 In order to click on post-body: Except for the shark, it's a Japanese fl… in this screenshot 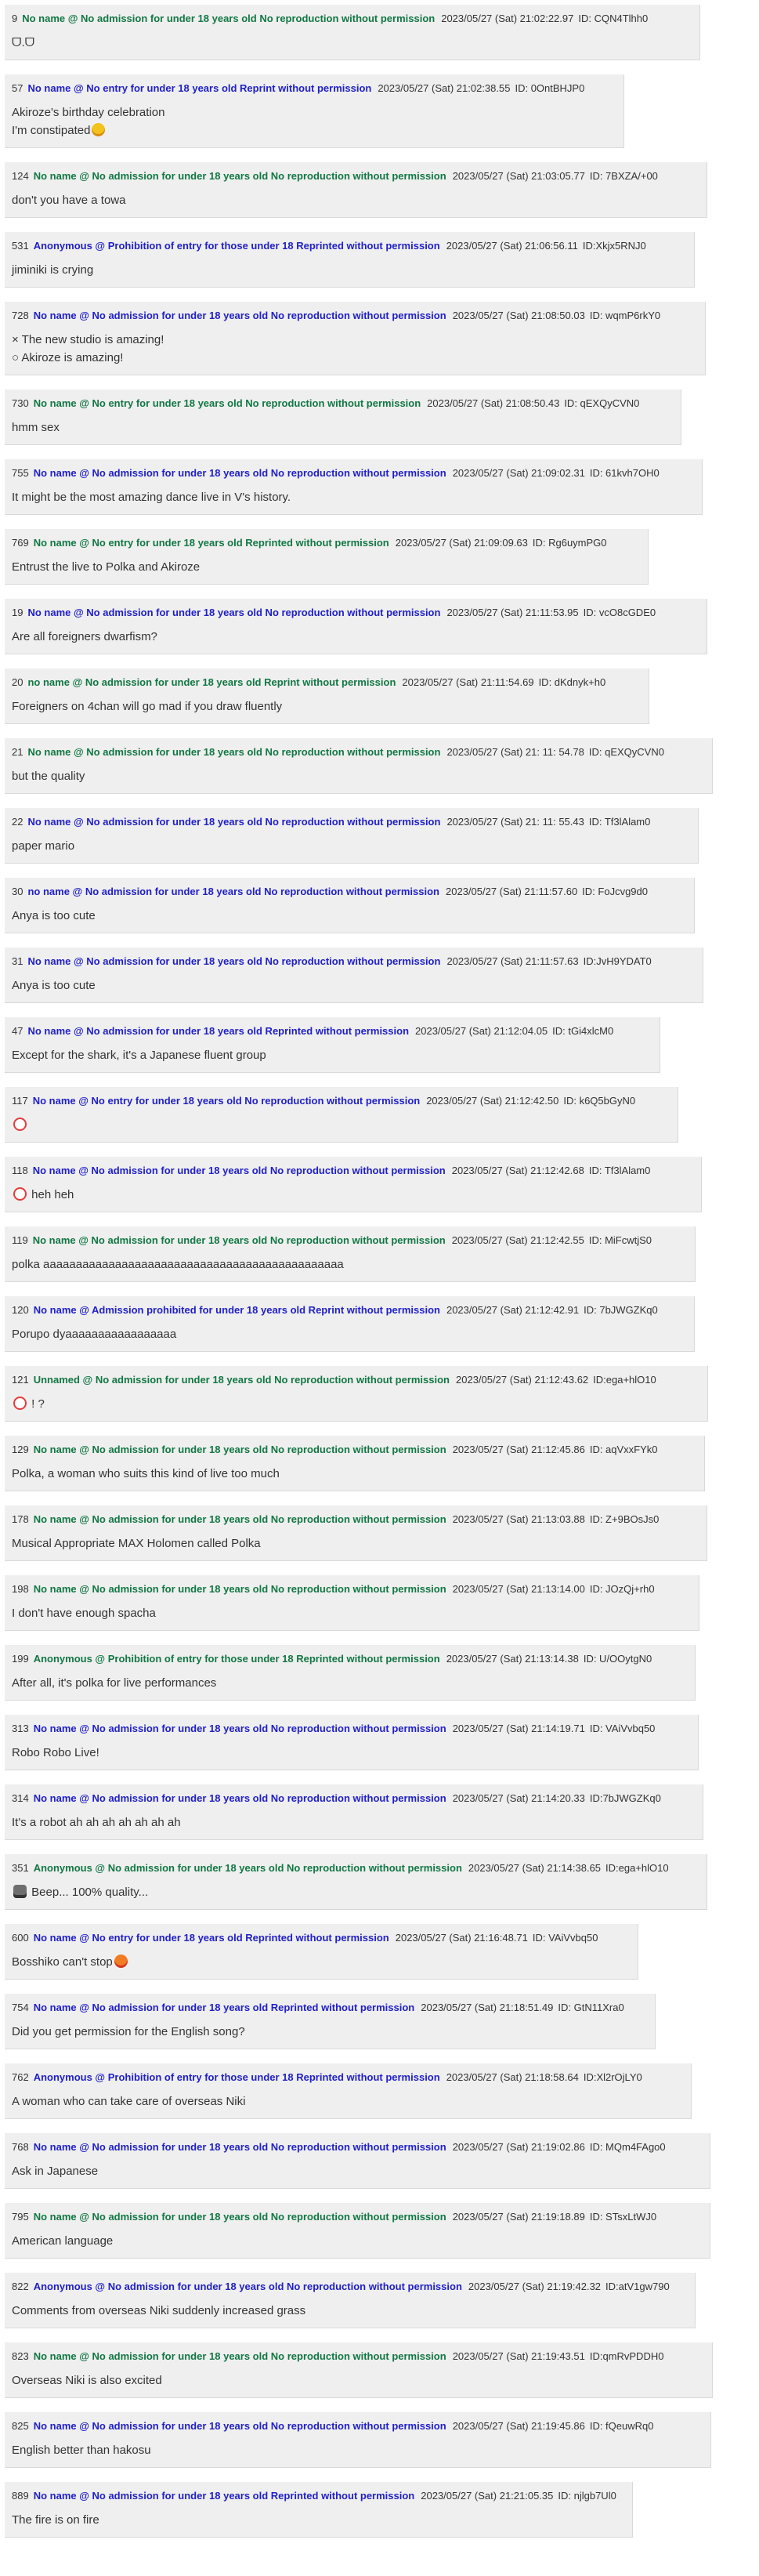, I will do `click(332, 1055)`.